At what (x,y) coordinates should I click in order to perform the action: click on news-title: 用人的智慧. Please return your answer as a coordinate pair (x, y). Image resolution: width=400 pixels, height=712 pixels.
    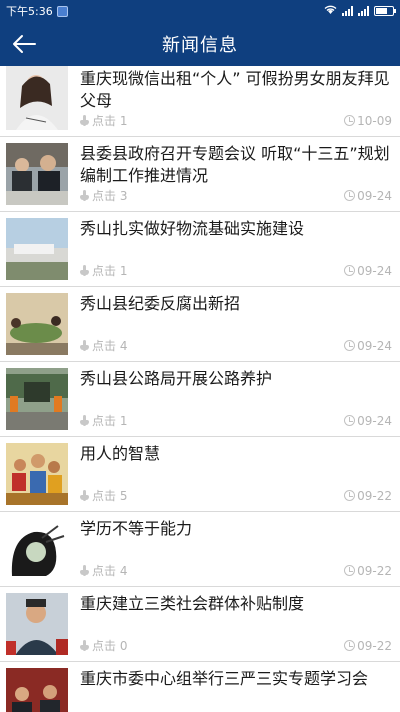
    Looking at the image, I should click on (120, 453).